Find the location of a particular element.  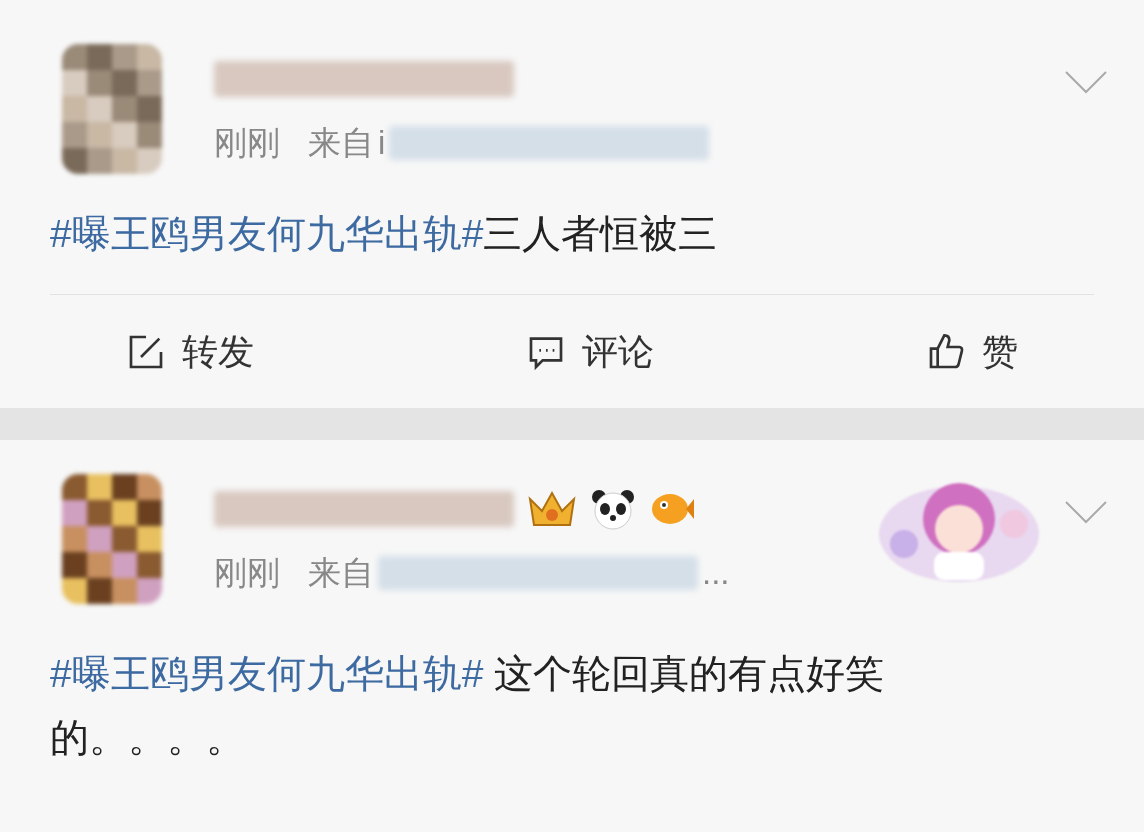

comment-button: 评论 is located at coordinates (590, 351).